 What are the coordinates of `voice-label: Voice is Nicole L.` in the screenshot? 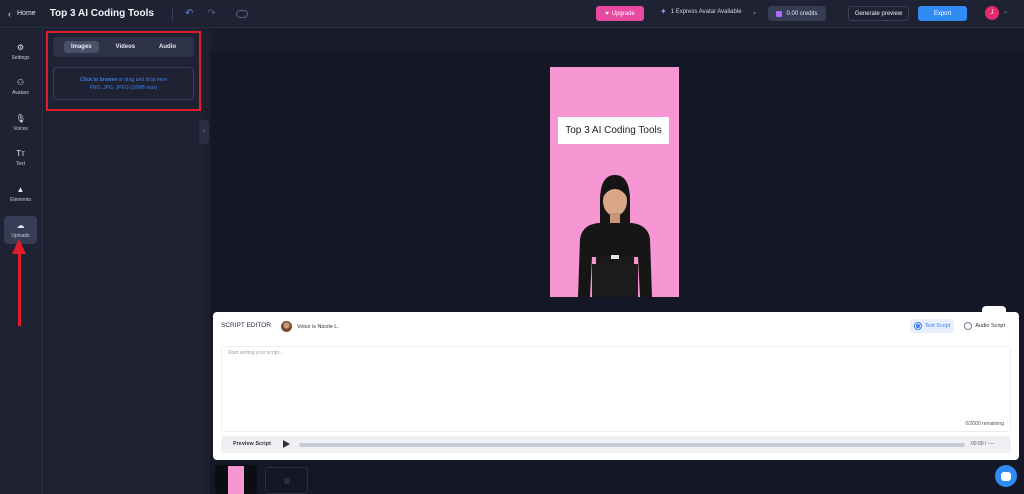 It's located at (318, 326).